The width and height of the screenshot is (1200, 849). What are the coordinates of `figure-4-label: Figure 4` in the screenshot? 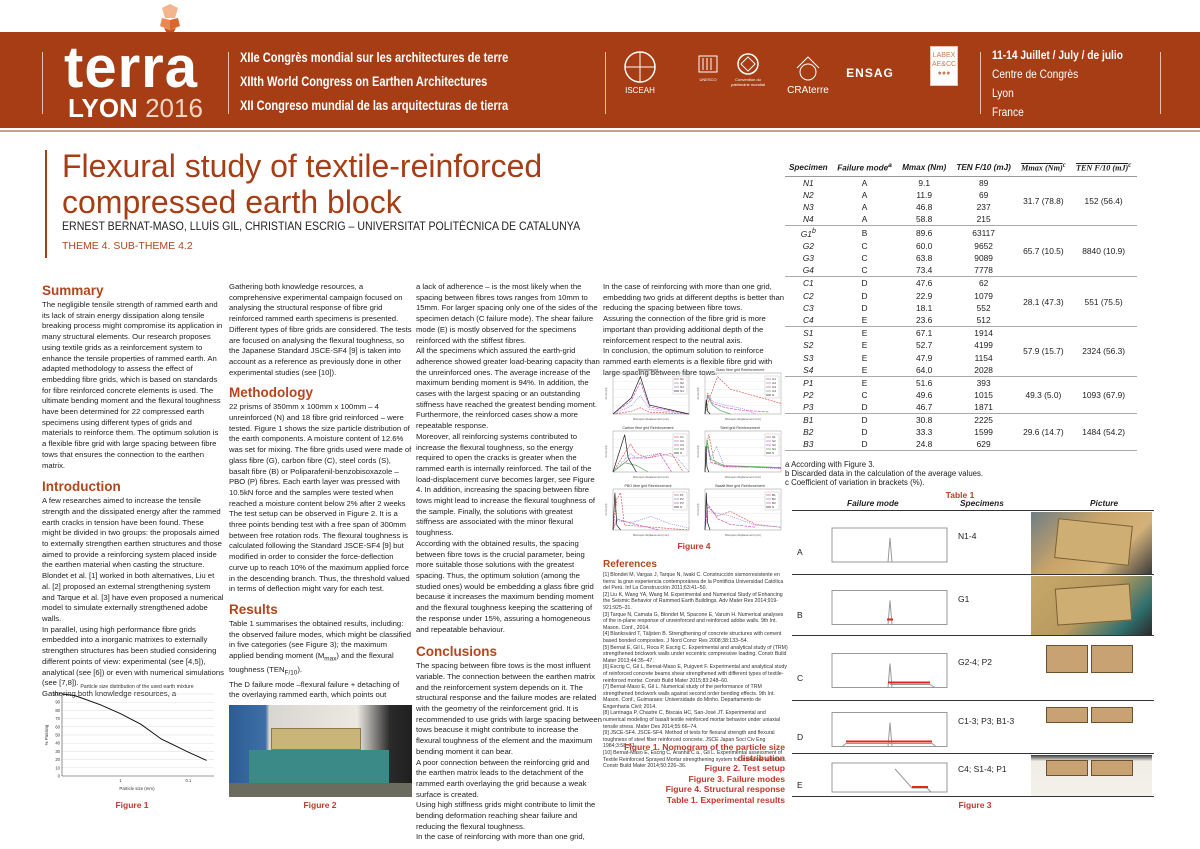 It's located at (694, 546).